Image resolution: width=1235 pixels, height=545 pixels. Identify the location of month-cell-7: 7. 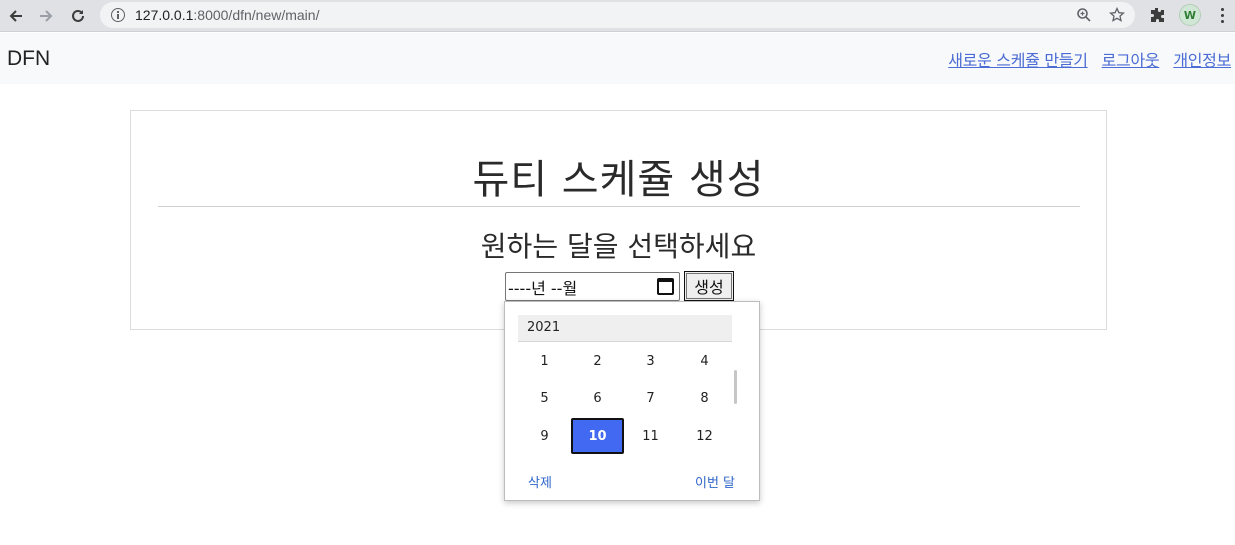
(650, 398).